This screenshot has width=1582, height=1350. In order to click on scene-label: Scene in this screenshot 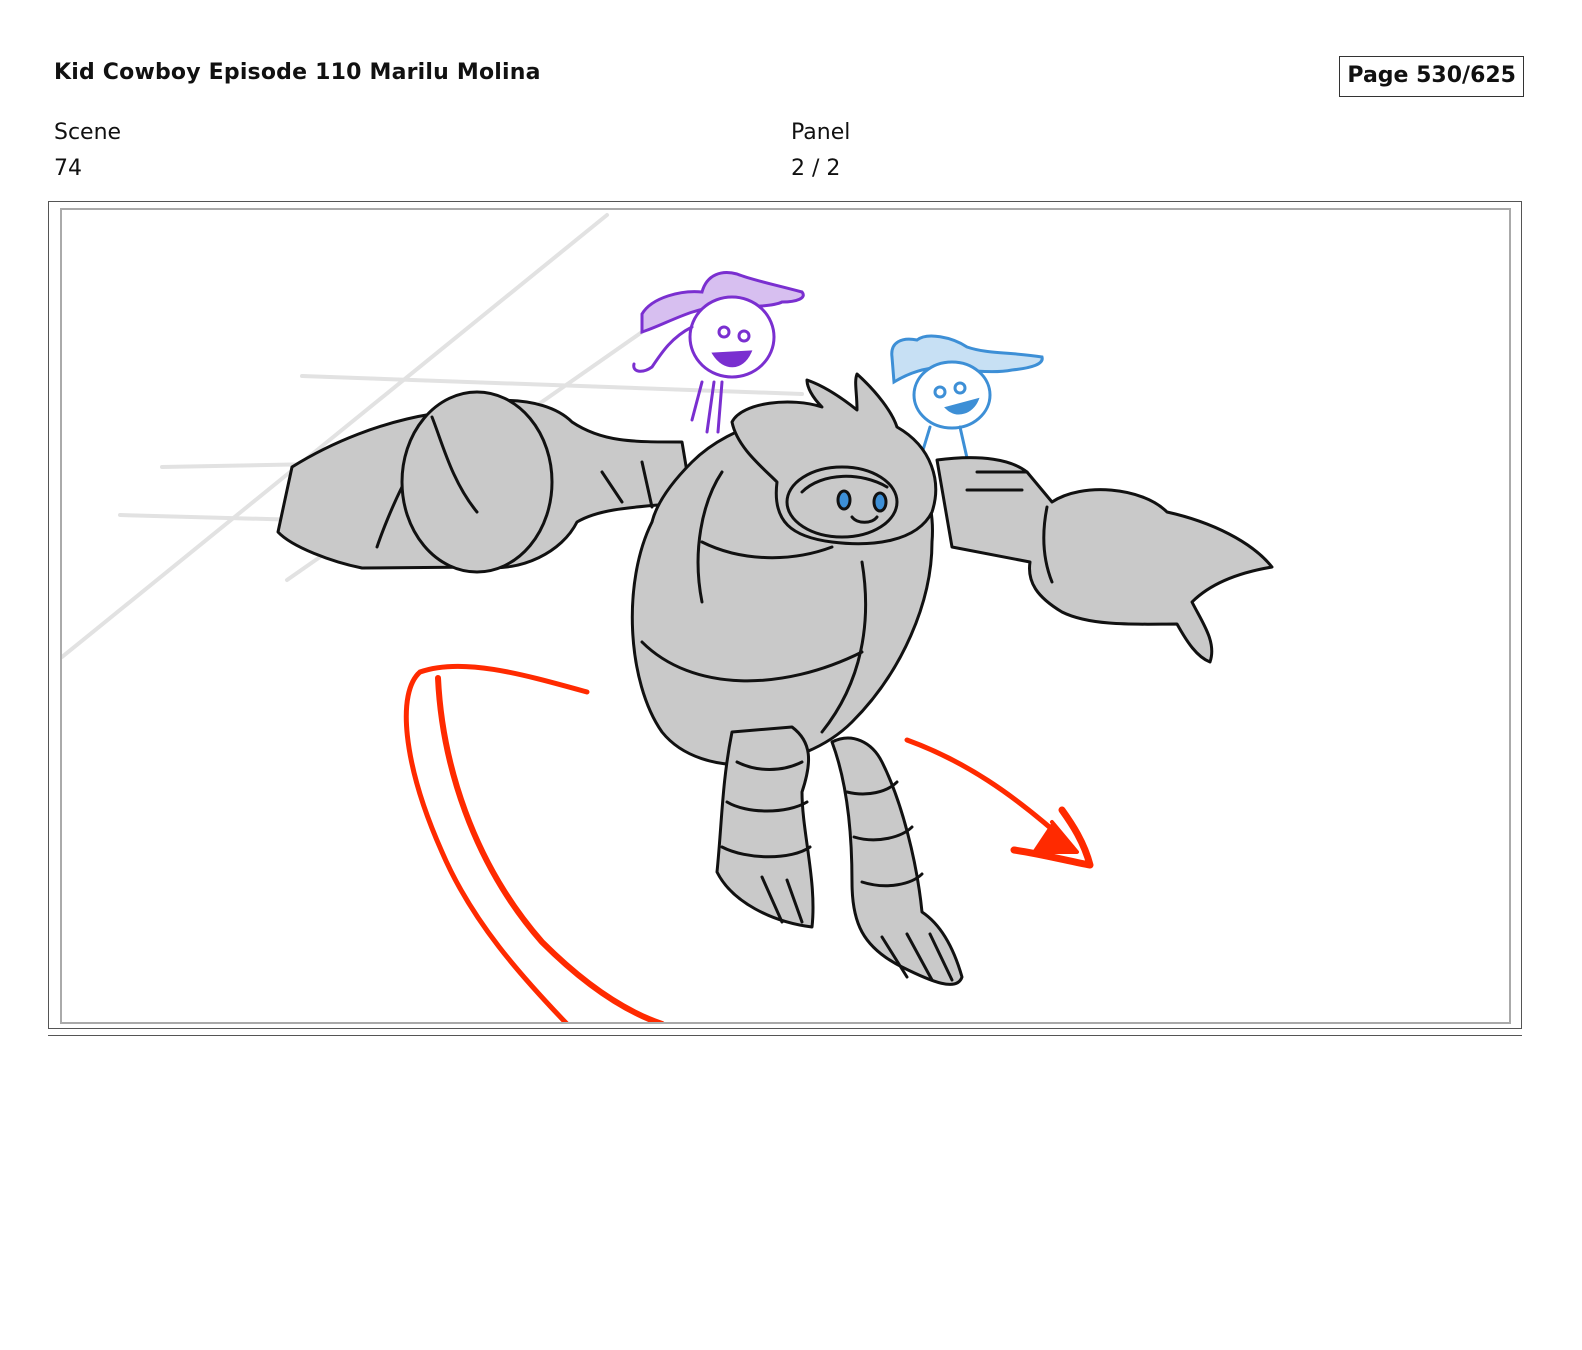, I will do `click(88, 132)`.